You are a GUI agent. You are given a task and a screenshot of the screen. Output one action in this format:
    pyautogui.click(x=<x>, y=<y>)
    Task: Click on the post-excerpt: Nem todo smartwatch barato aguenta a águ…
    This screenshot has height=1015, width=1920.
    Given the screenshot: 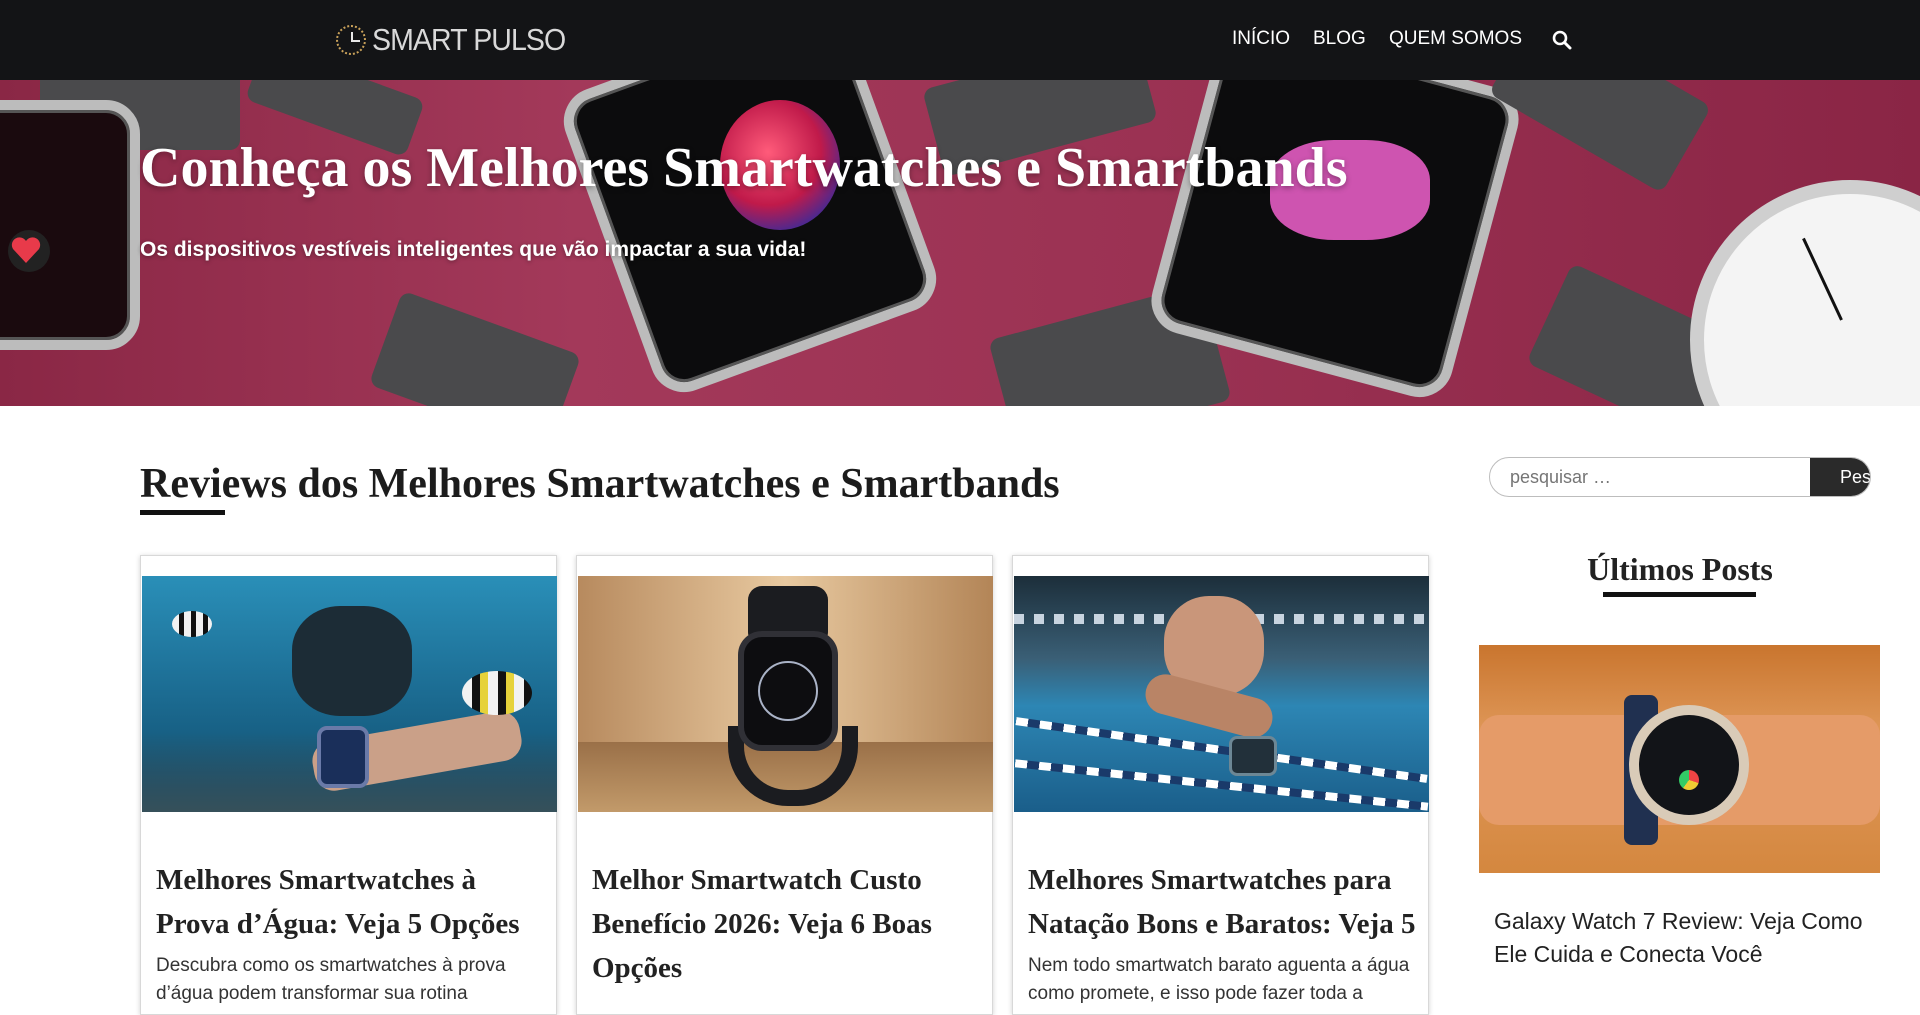 What is the action you would take?
    pyautogui.click(x=1219, y=979)
    